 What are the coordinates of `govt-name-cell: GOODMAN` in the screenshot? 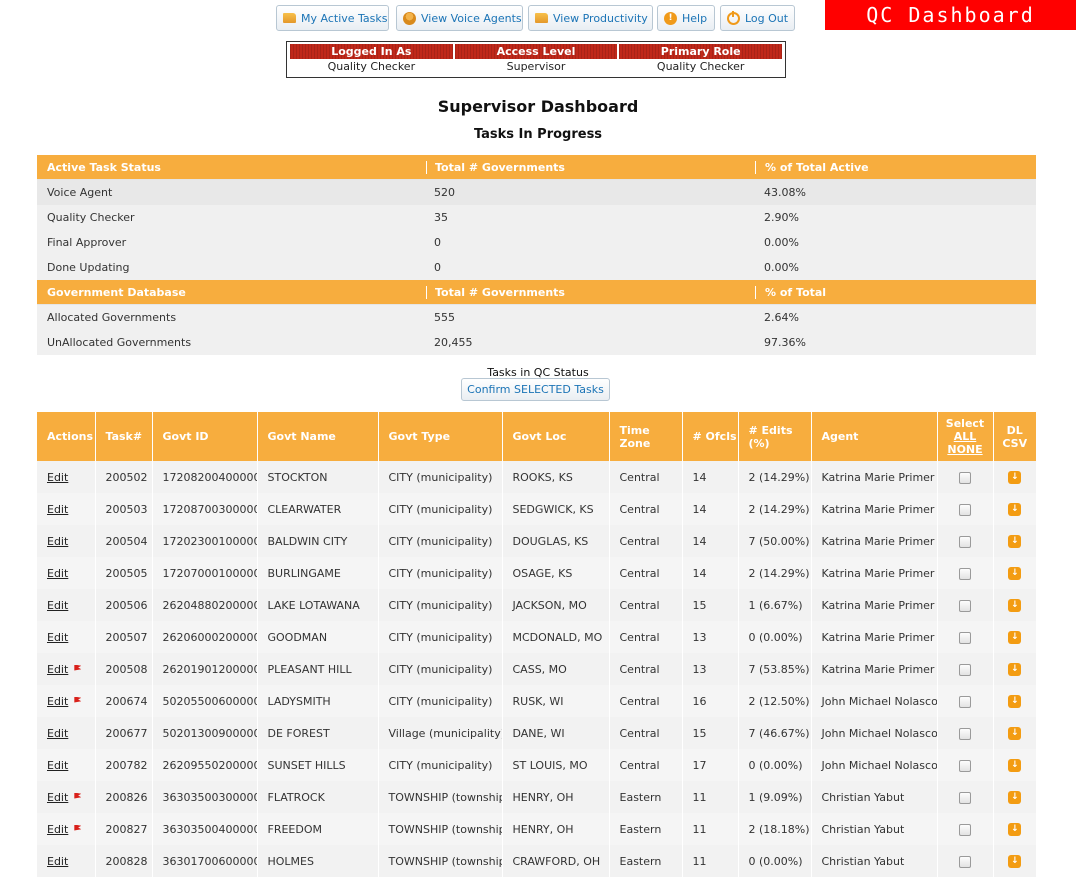 It's located at (317, 637).